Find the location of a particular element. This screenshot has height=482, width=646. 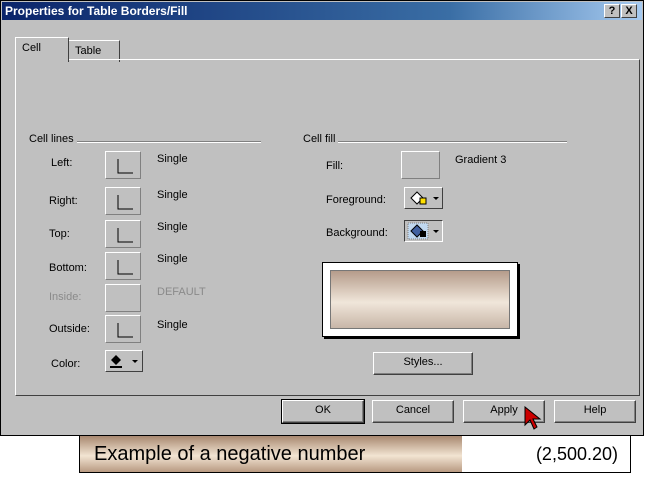

tab-cell-label: Cell is located at coordinates (31, 48).